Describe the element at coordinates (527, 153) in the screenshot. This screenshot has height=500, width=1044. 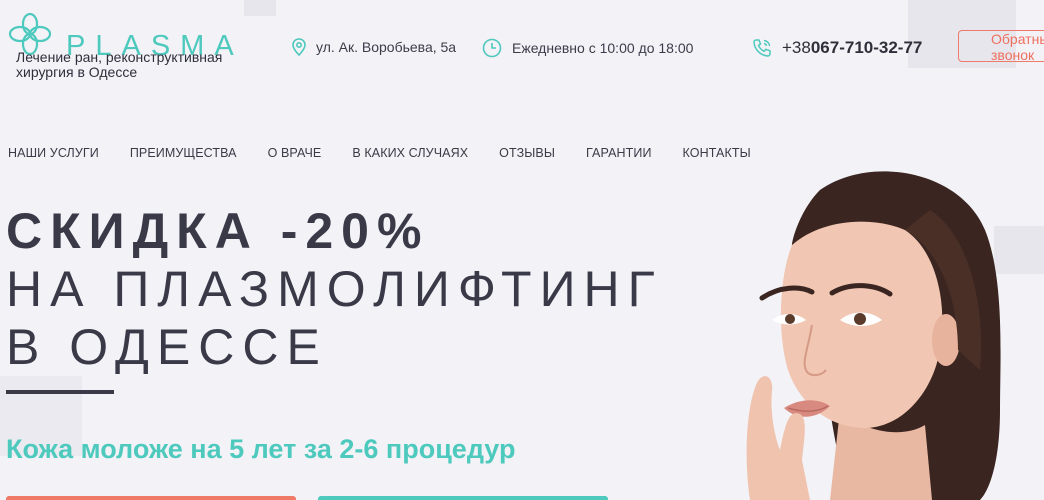
I see `nav-item-reviews: ОТЗЫВЫ` at that location.